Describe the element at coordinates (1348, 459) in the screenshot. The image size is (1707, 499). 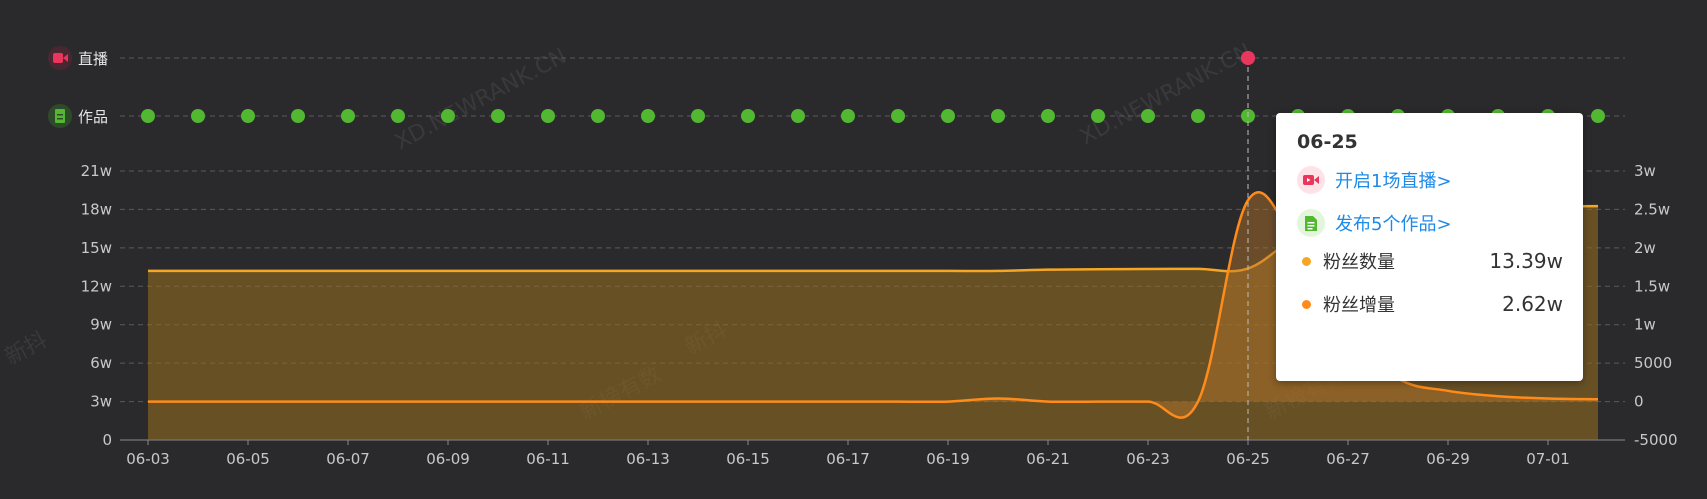
I see `x-tick-label: 06-27` at that location.